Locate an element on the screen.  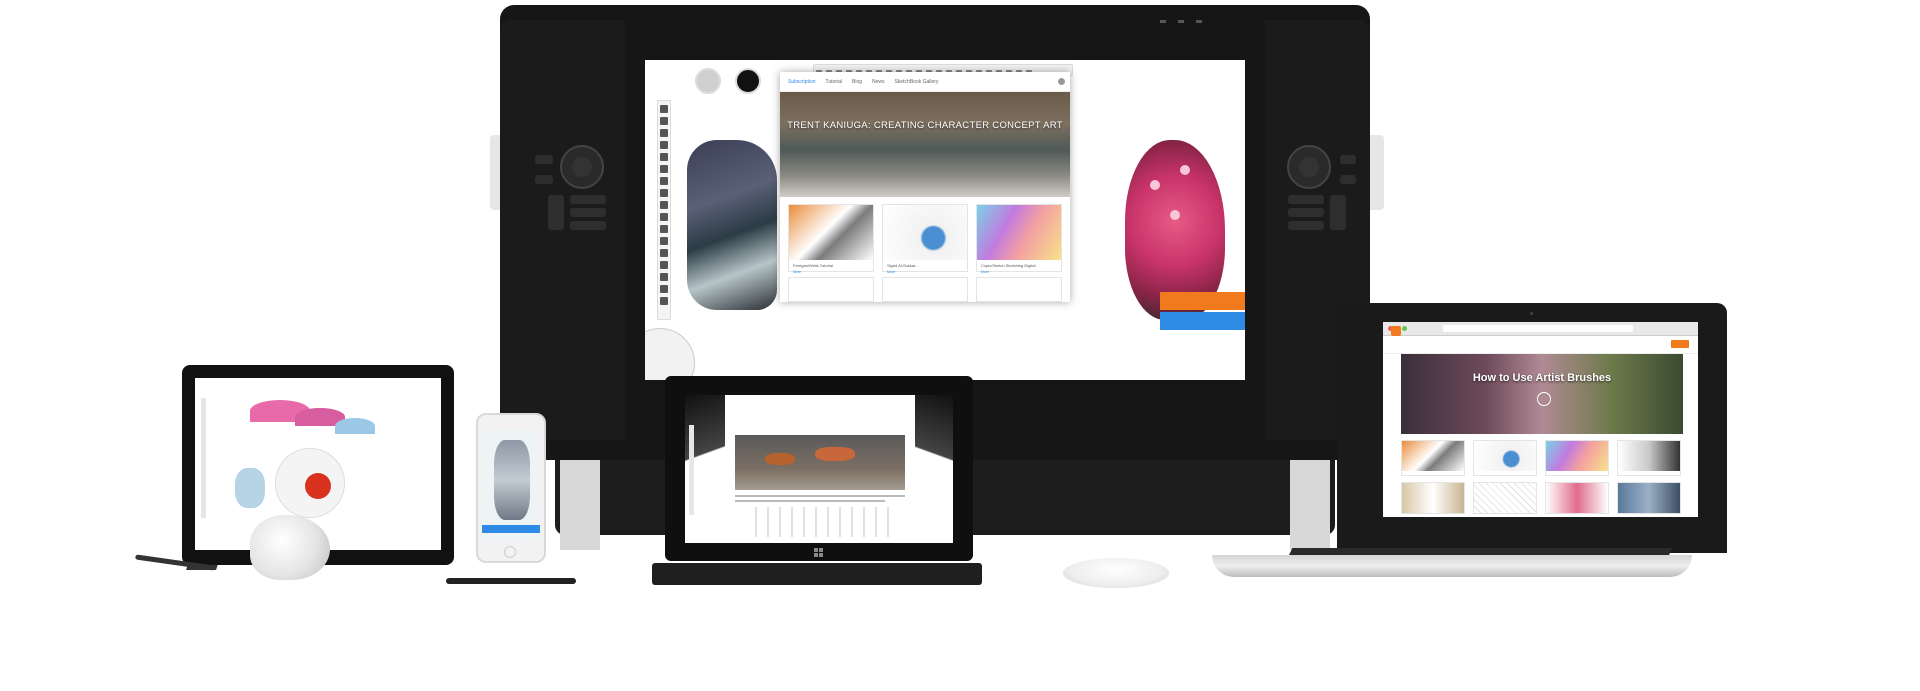
color-swatch-grey is located at coordinates (708, 81).